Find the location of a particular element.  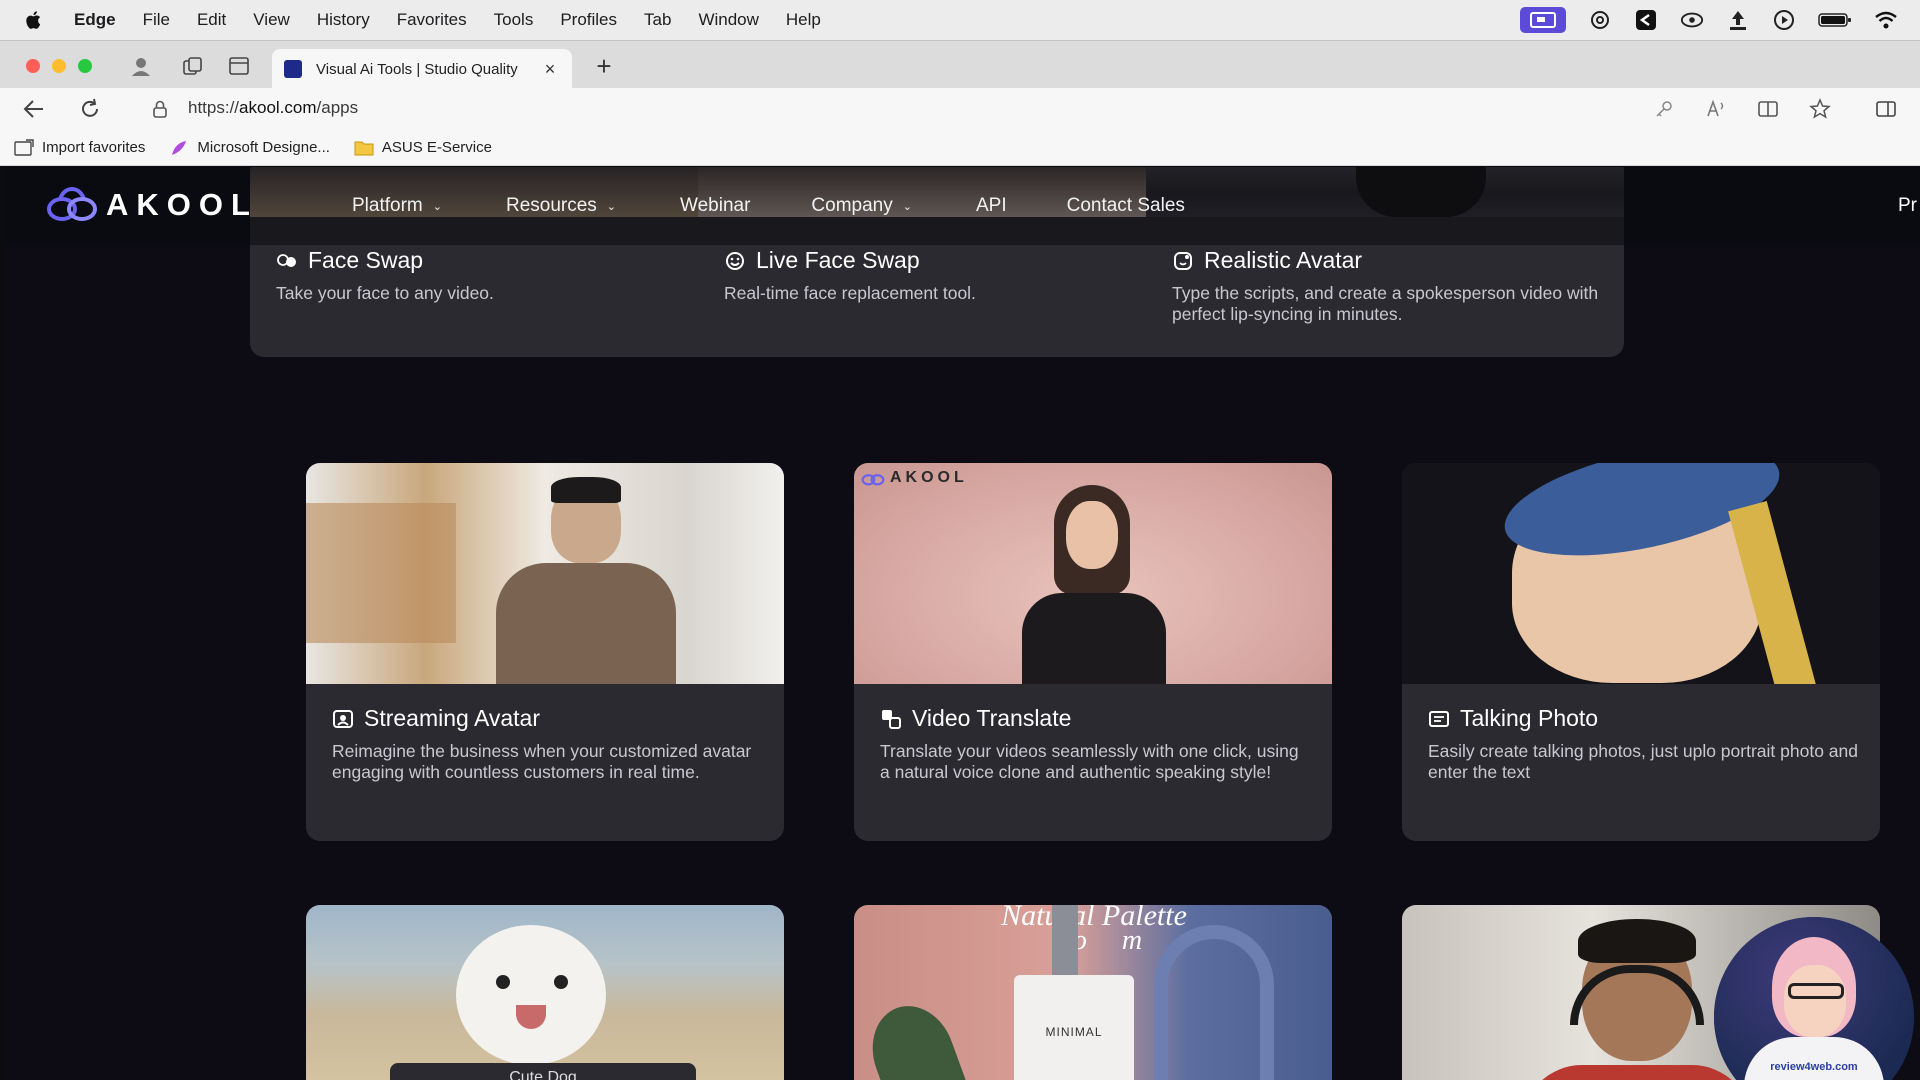

glasses-icon is located at coordinates (1816, 991).